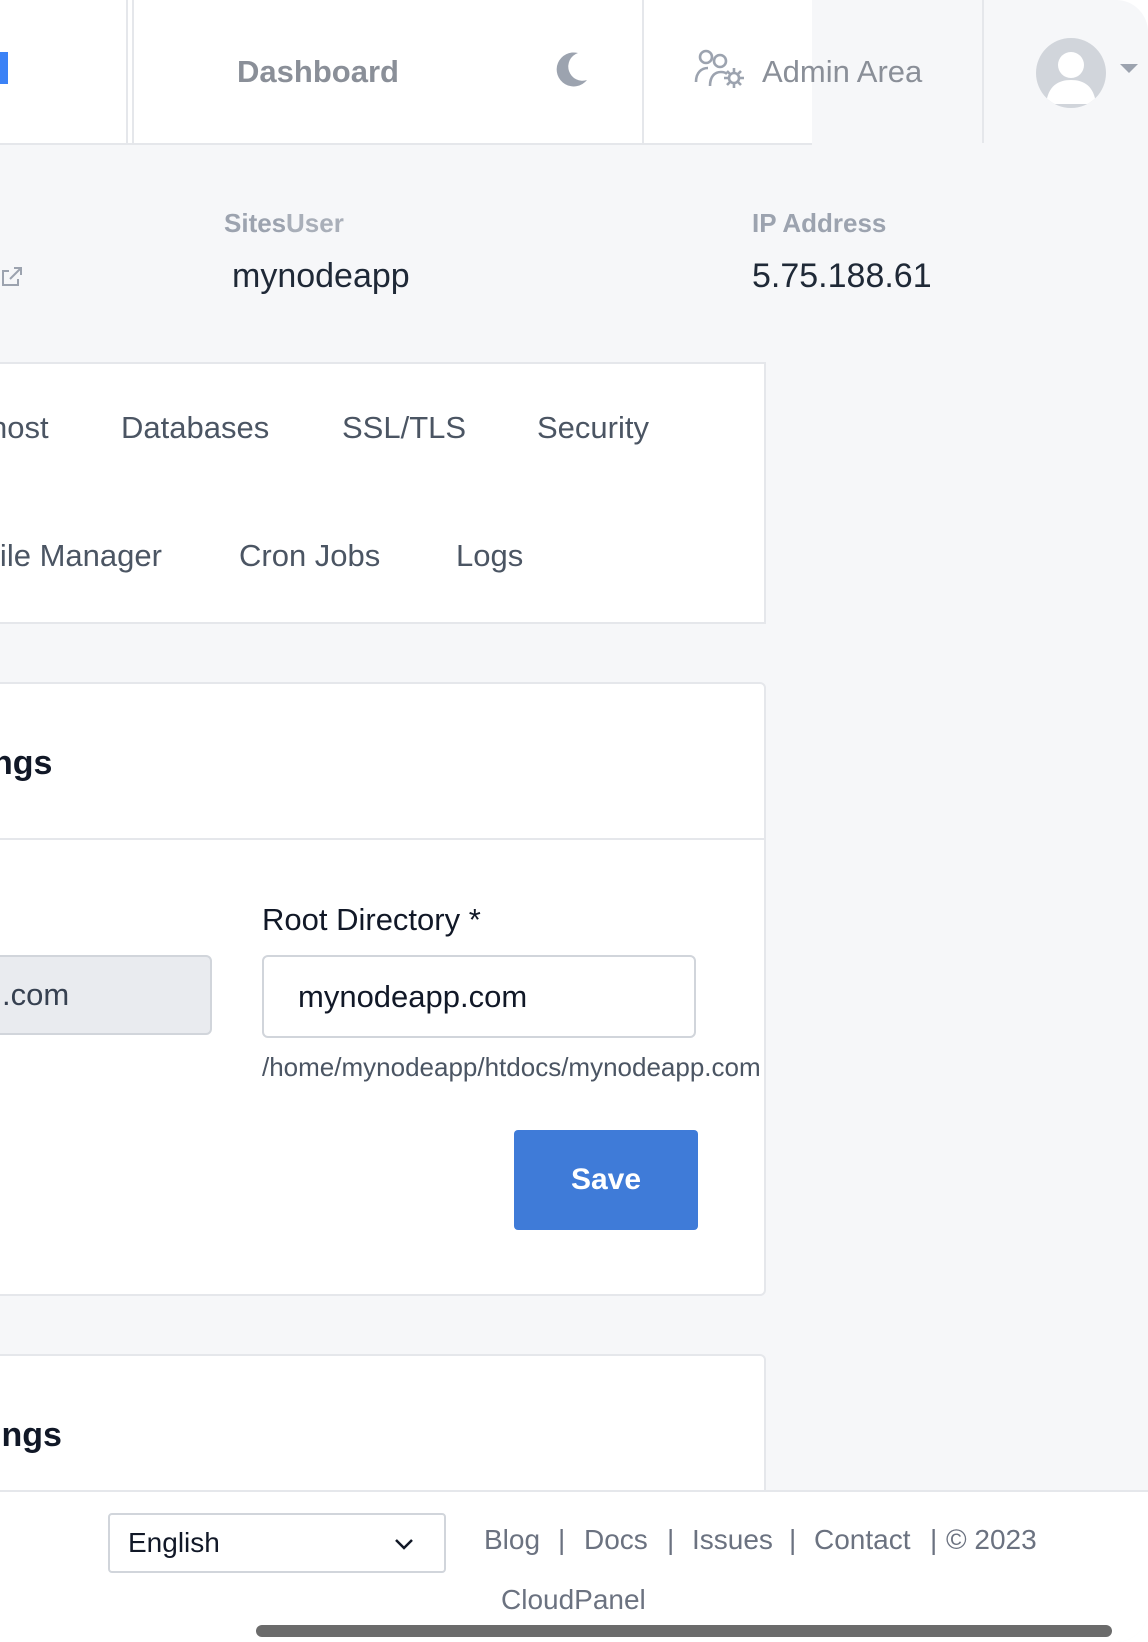  What do you see at coordinates (862, 1540) in the screenshot?
I see `footer-link-contact: Contact` at bounding box center [862, 1540].